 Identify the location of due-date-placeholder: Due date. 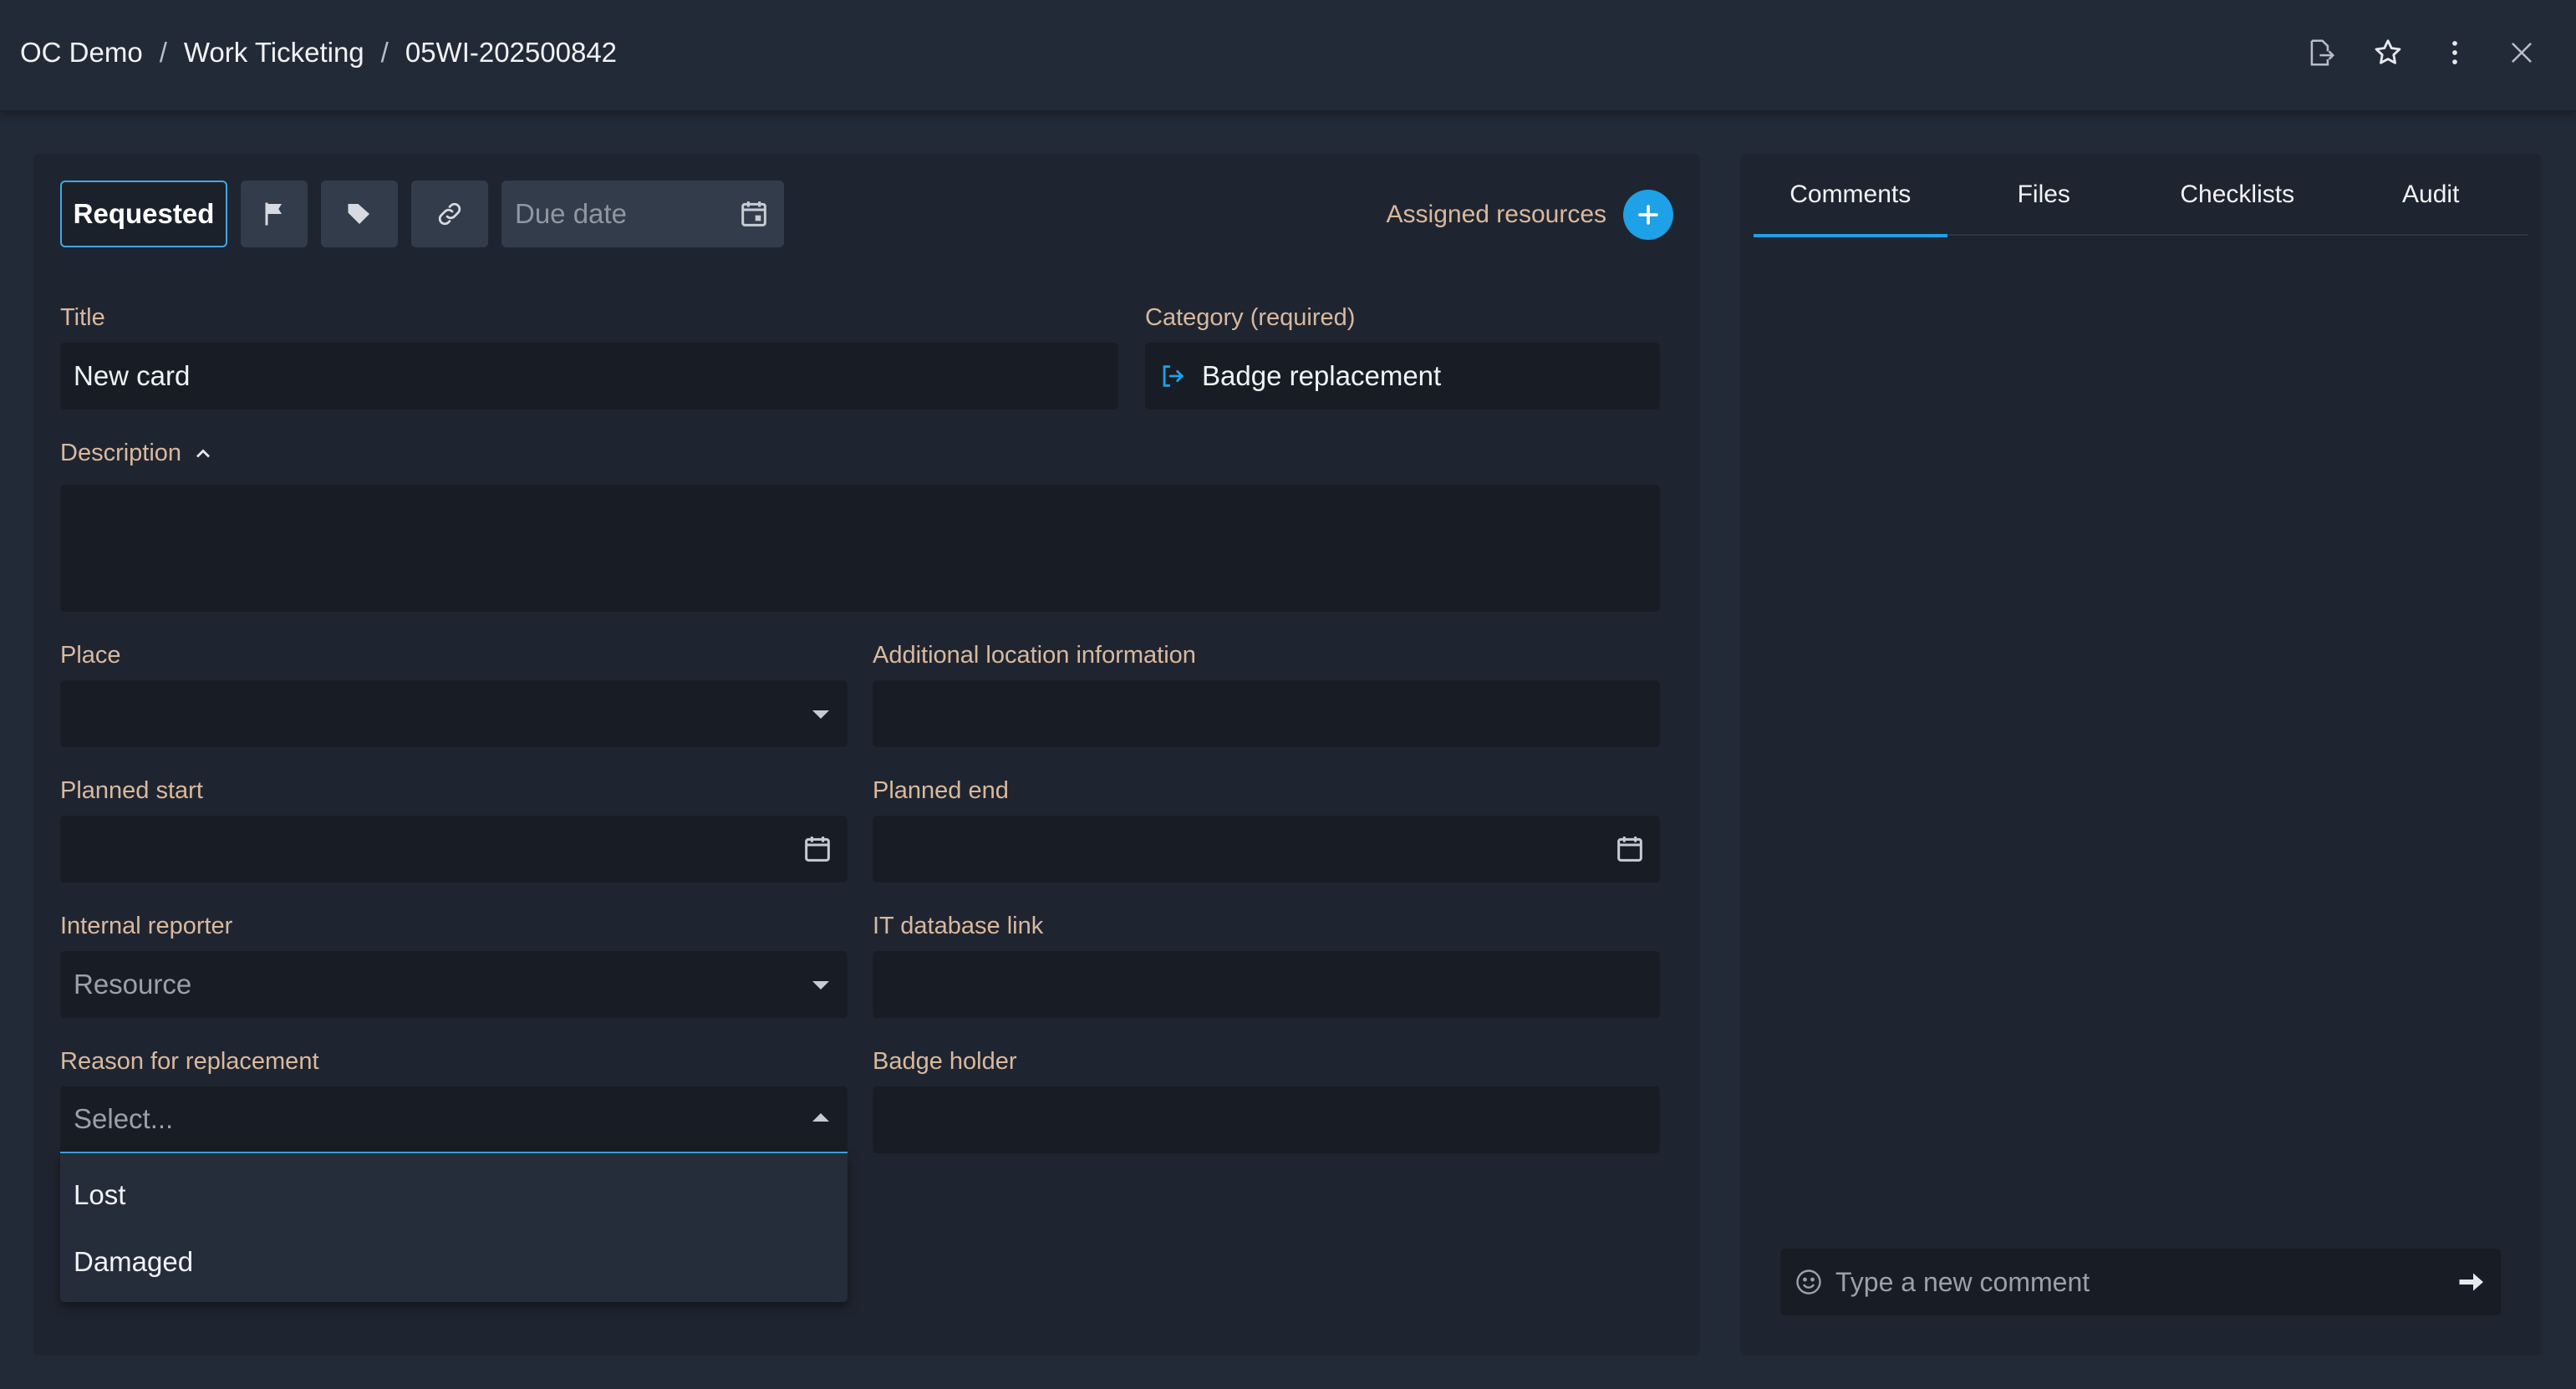
(571, 213).